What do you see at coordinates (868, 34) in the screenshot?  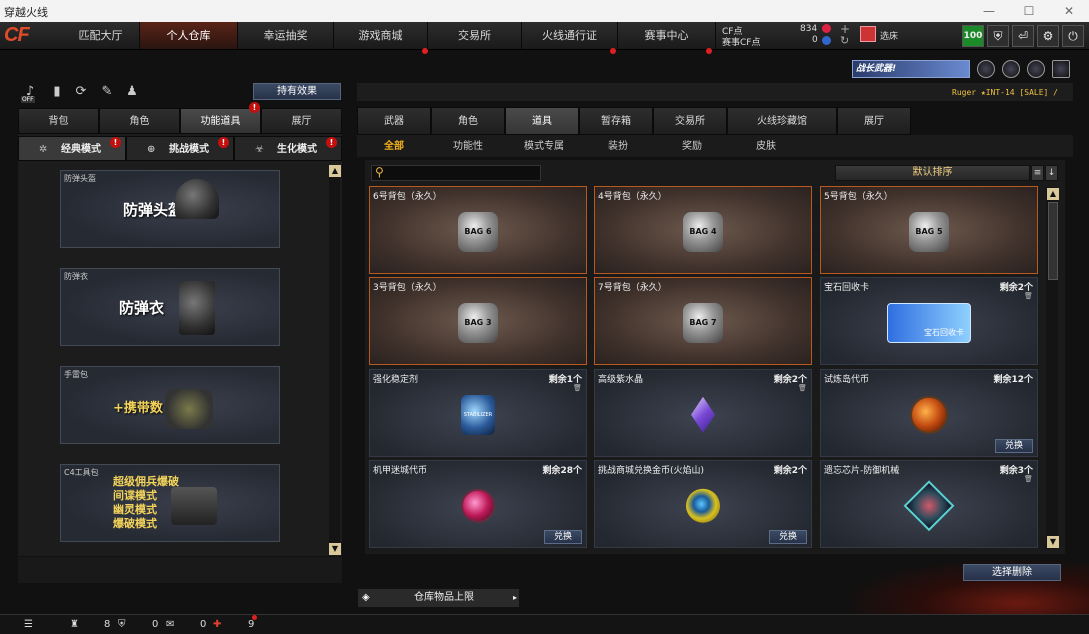 I see `select-bed-icon` at bounding box center [868, 34].